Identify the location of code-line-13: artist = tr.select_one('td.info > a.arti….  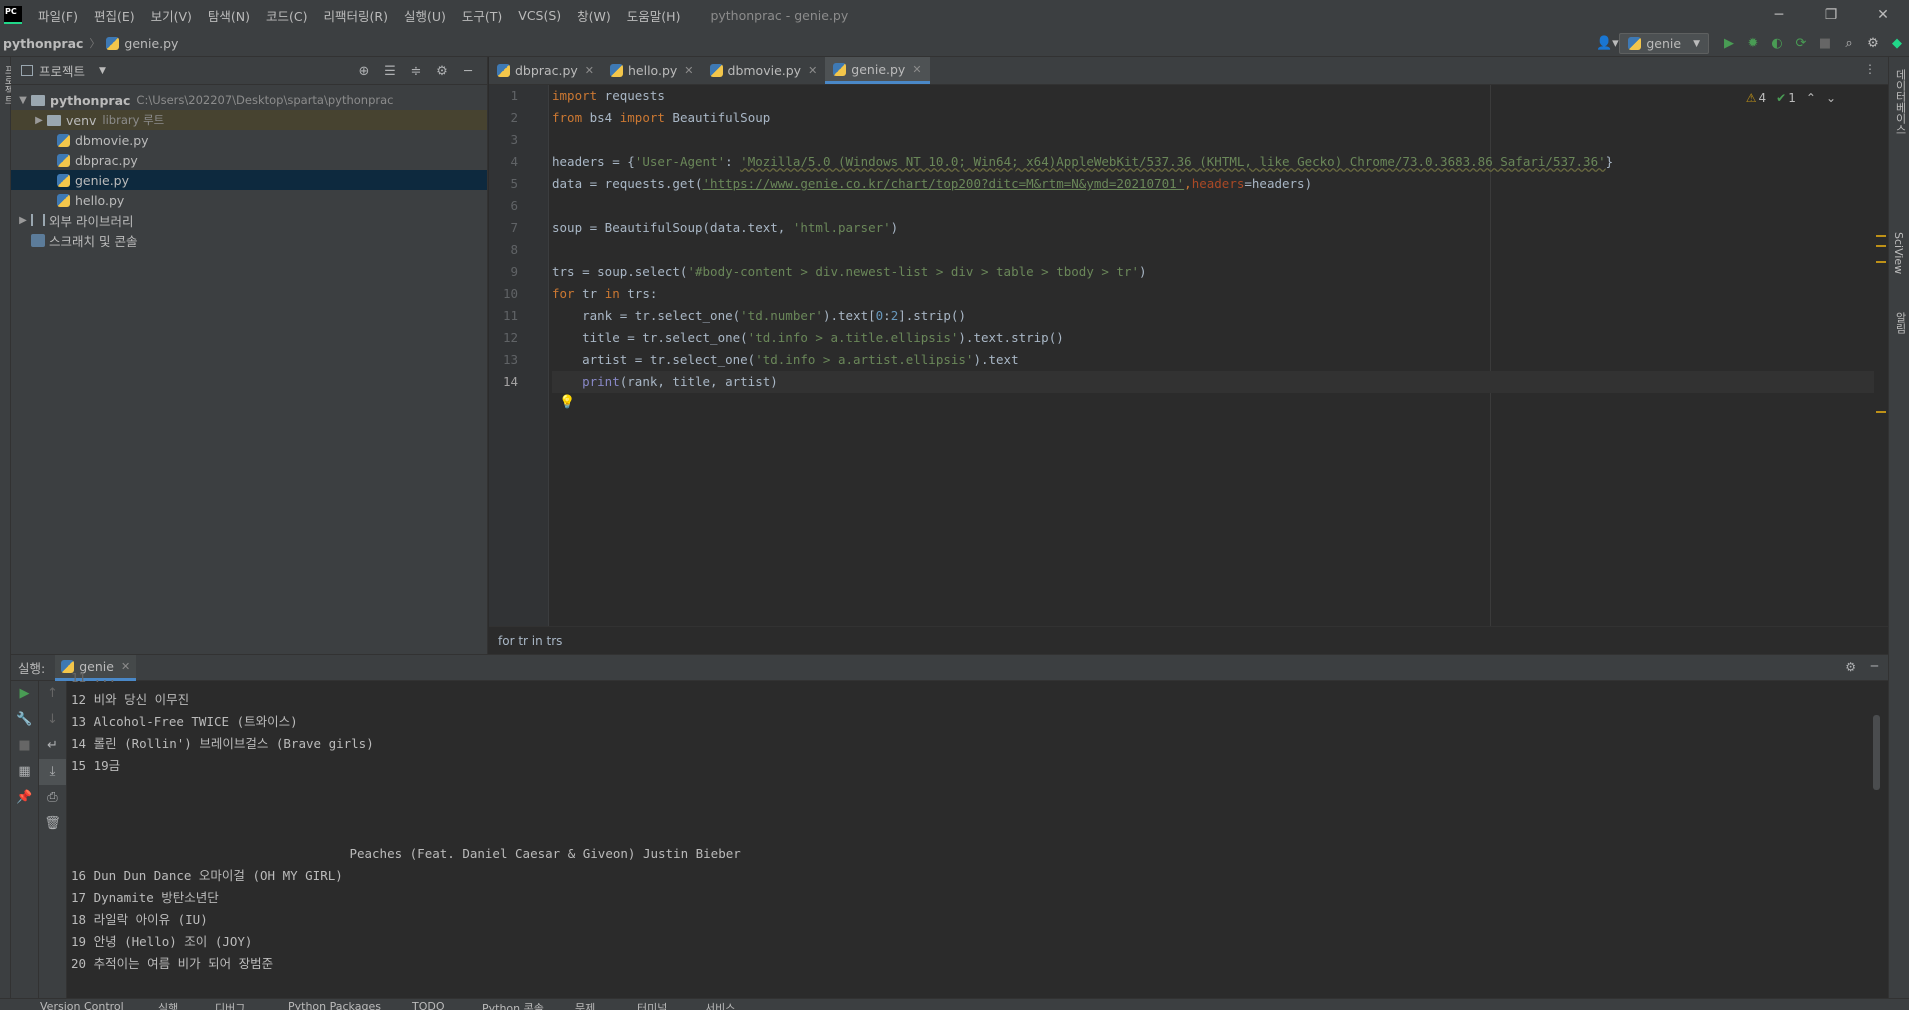
(785, 359).